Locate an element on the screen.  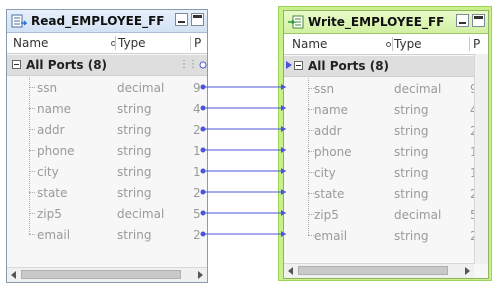
source-title: Read_EMPLOYEE_FF is located at coordinates (98, 21).